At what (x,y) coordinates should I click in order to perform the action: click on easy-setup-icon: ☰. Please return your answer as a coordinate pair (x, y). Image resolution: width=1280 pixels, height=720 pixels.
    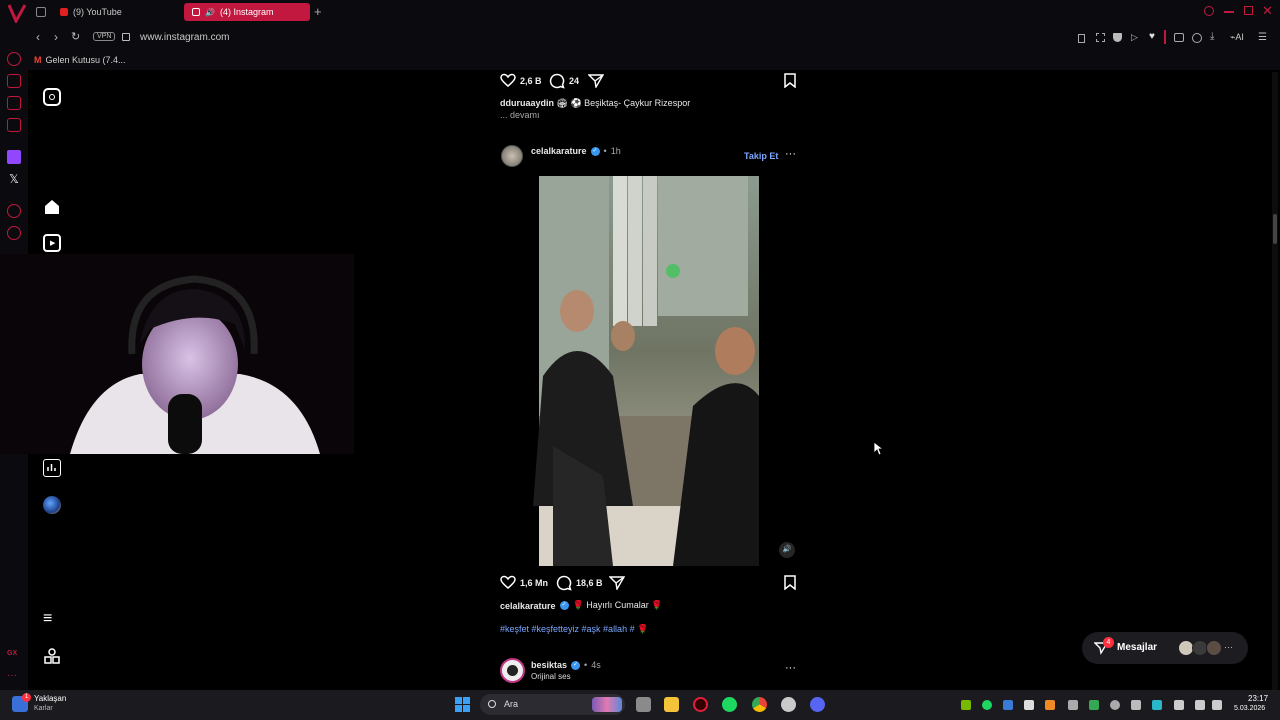
    Looking at the image, I should click on (1262, 37).